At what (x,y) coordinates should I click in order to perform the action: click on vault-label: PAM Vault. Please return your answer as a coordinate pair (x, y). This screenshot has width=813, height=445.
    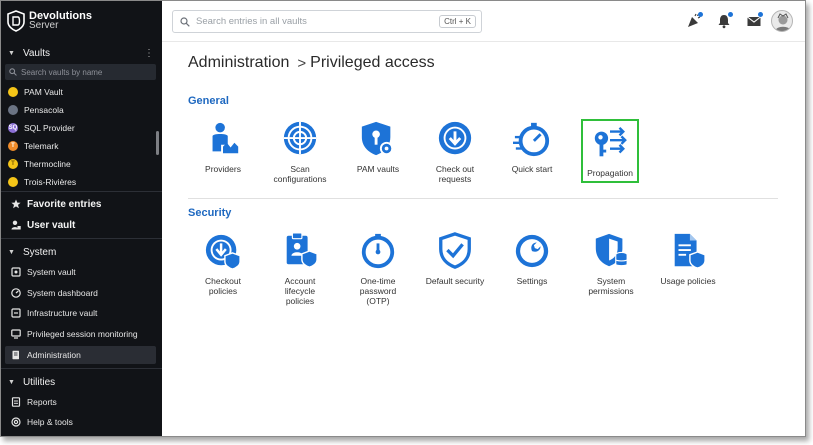
    Looking at the image, I should click on (43, 92).